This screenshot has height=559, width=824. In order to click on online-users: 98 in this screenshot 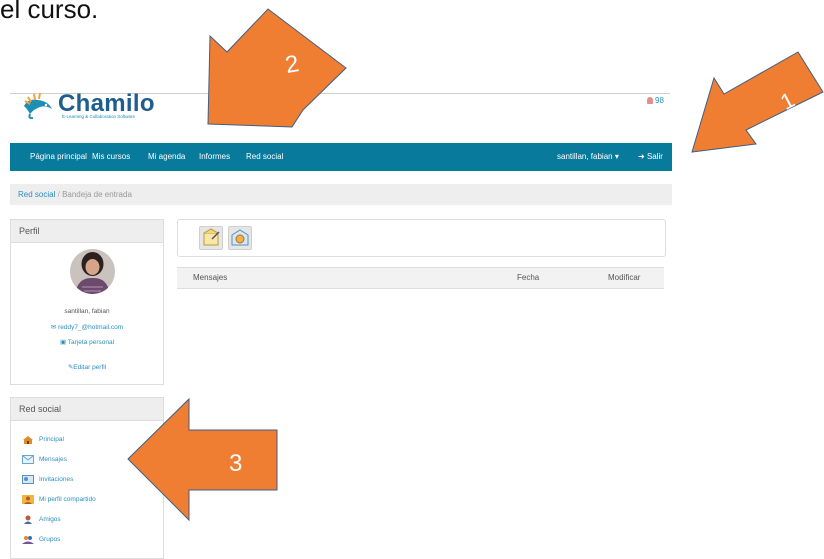, I will do `click(655, 100)`.